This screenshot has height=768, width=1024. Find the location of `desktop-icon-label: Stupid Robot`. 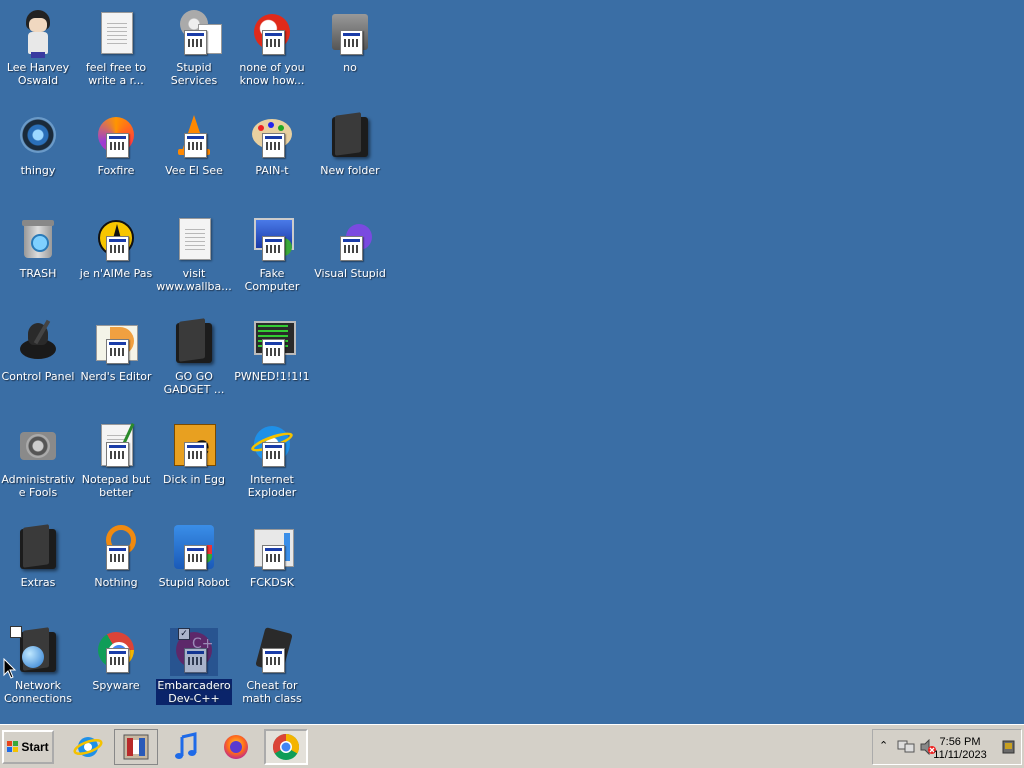

desktop-icon-label: Stupid Robot is located at coordinates (194, 582).